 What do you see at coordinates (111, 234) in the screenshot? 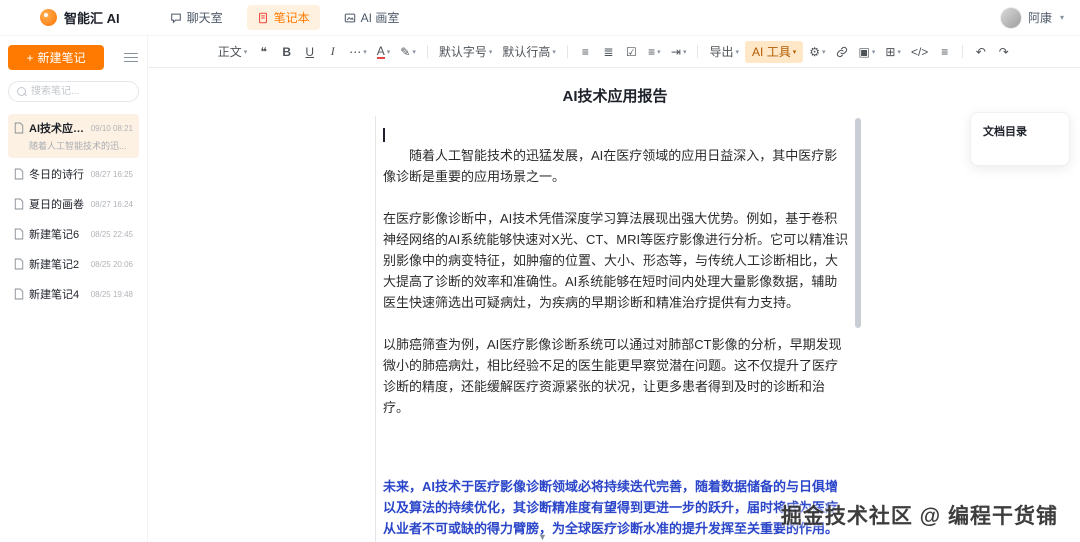
I see `note-date: 08/25 22:45` at bounding box center [111, 234].